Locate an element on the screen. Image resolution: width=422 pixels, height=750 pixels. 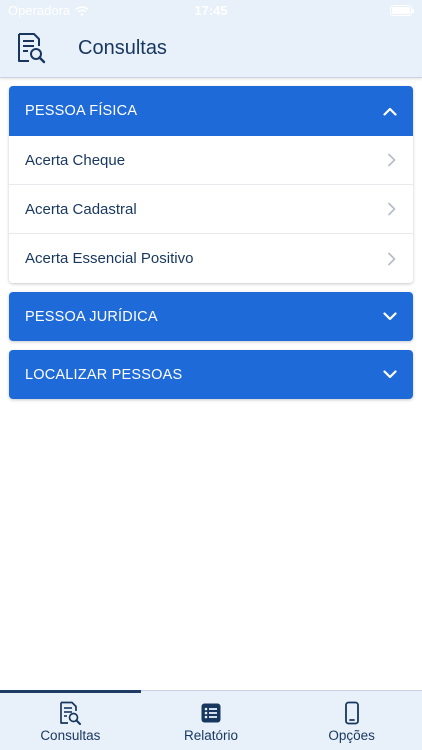
page-title: Consultas is located at coordinates (122, 48).